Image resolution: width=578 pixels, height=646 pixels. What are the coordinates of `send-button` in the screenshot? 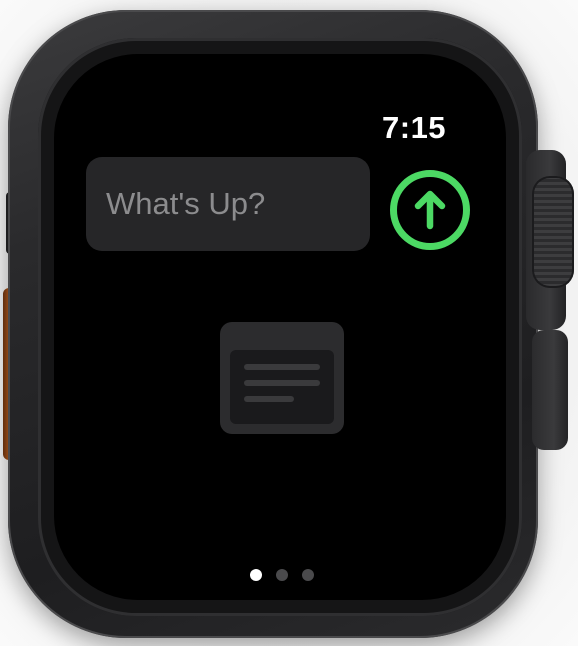 It's located at (430, 210).